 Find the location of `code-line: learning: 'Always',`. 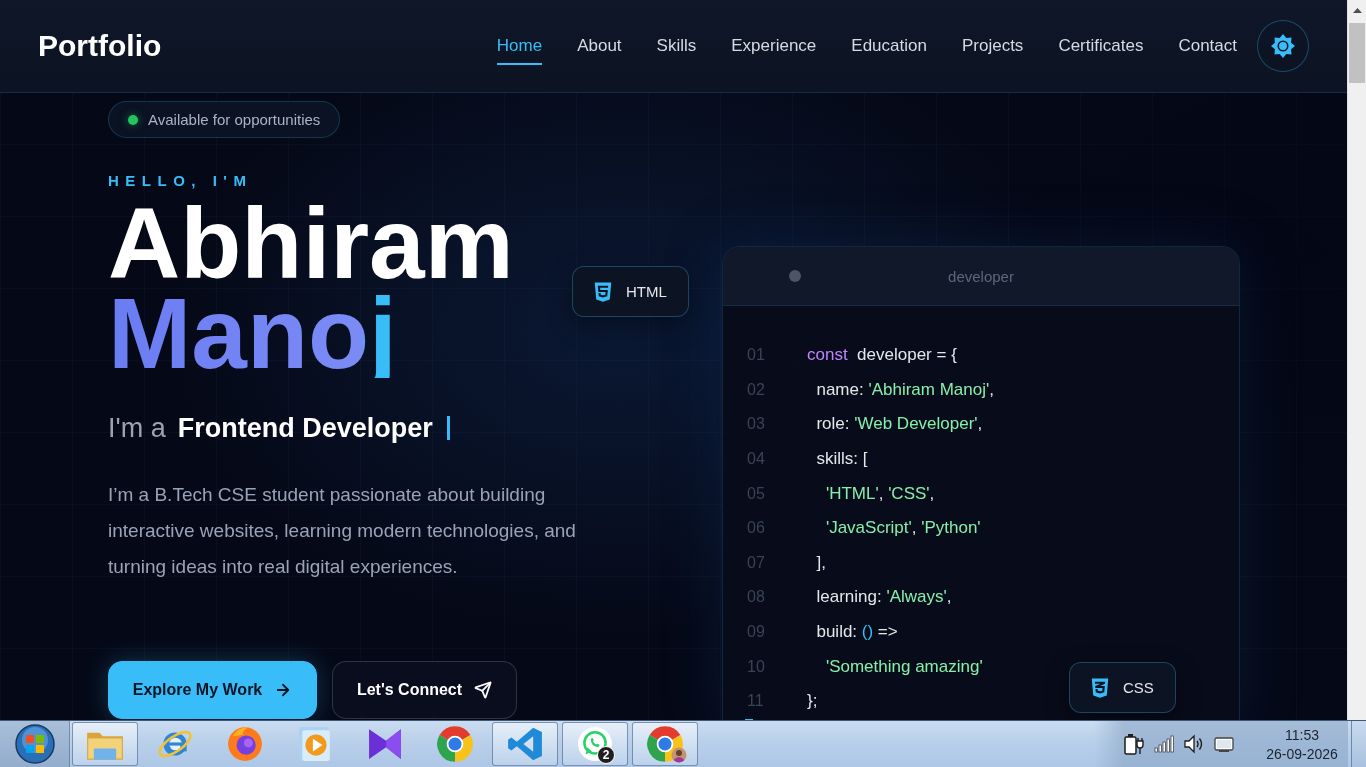

code-line: learning: 'Always', is located at coordinates (883, 597).